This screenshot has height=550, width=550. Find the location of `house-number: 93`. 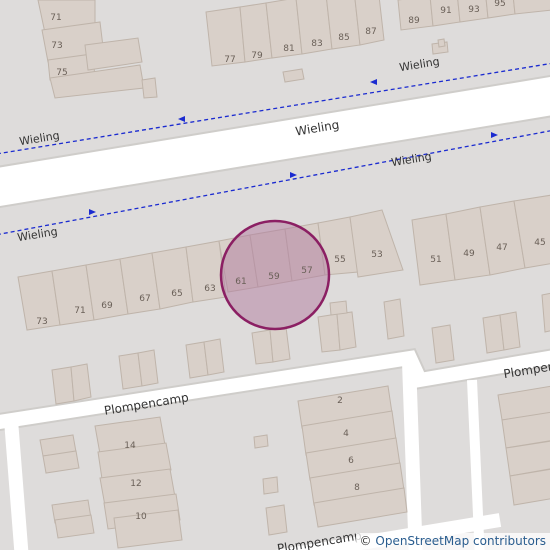

house-number: 93 is located at coordinates (473, 10).